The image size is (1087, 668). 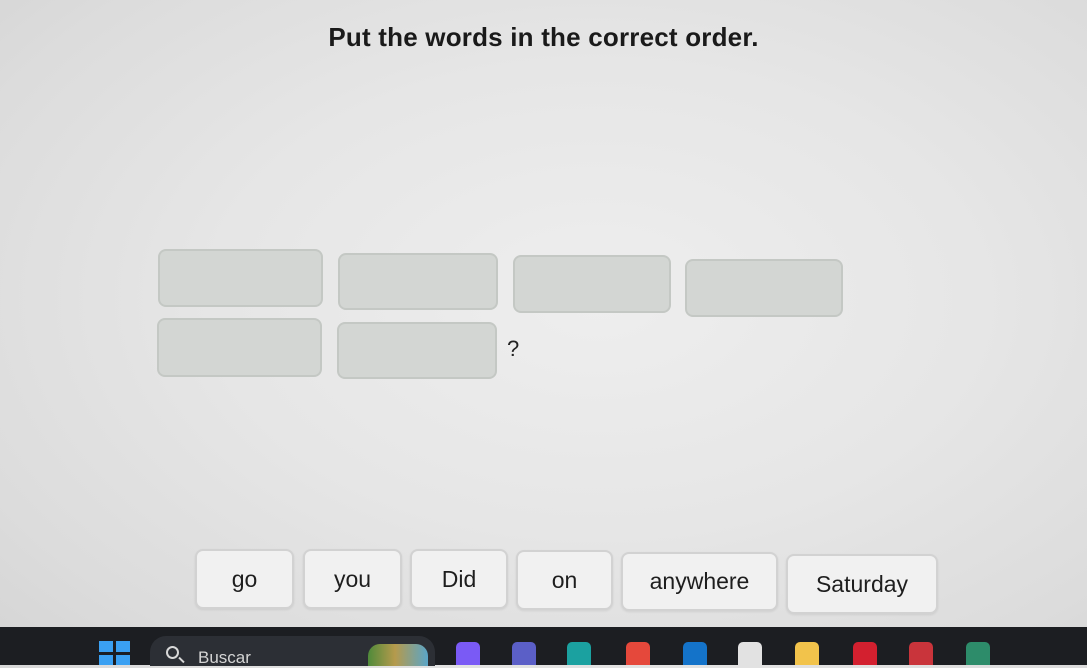 What do you see at coordinates (750, 653) in the screenshot?
I see `store-icon` at bounding box center [750, 653].